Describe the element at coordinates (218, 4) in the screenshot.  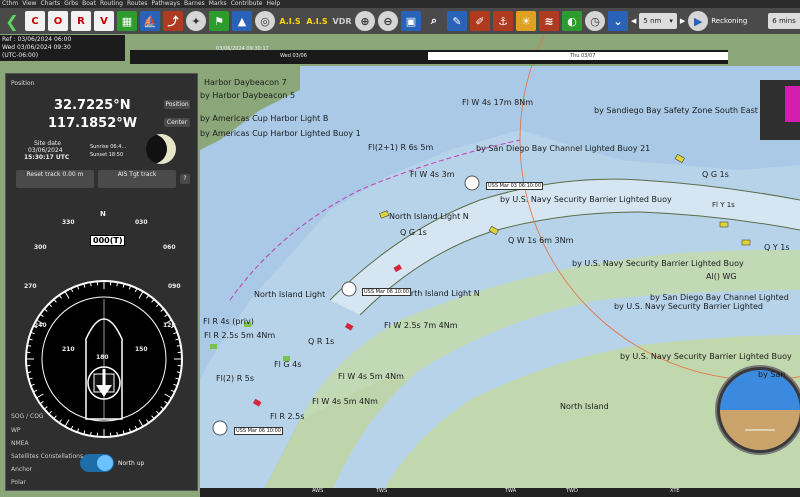
I see `menu-item: Marks` at that location.